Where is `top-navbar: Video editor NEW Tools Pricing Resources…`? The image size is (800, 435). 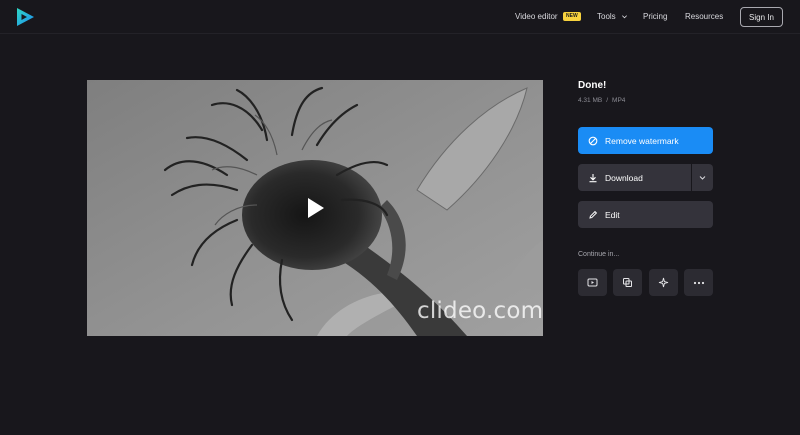 top-navbar: Video editor NEW Tools Pricing Resources… is located at coordinates (400, 17).